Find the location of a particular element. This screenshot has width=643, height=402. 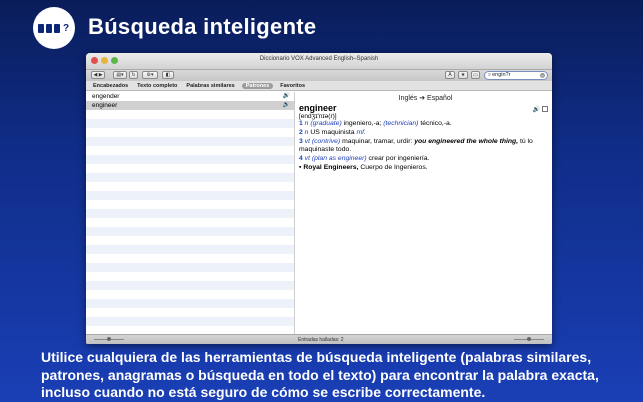

search-input: ⌕engin?r × is located at coordinates (516, 75).